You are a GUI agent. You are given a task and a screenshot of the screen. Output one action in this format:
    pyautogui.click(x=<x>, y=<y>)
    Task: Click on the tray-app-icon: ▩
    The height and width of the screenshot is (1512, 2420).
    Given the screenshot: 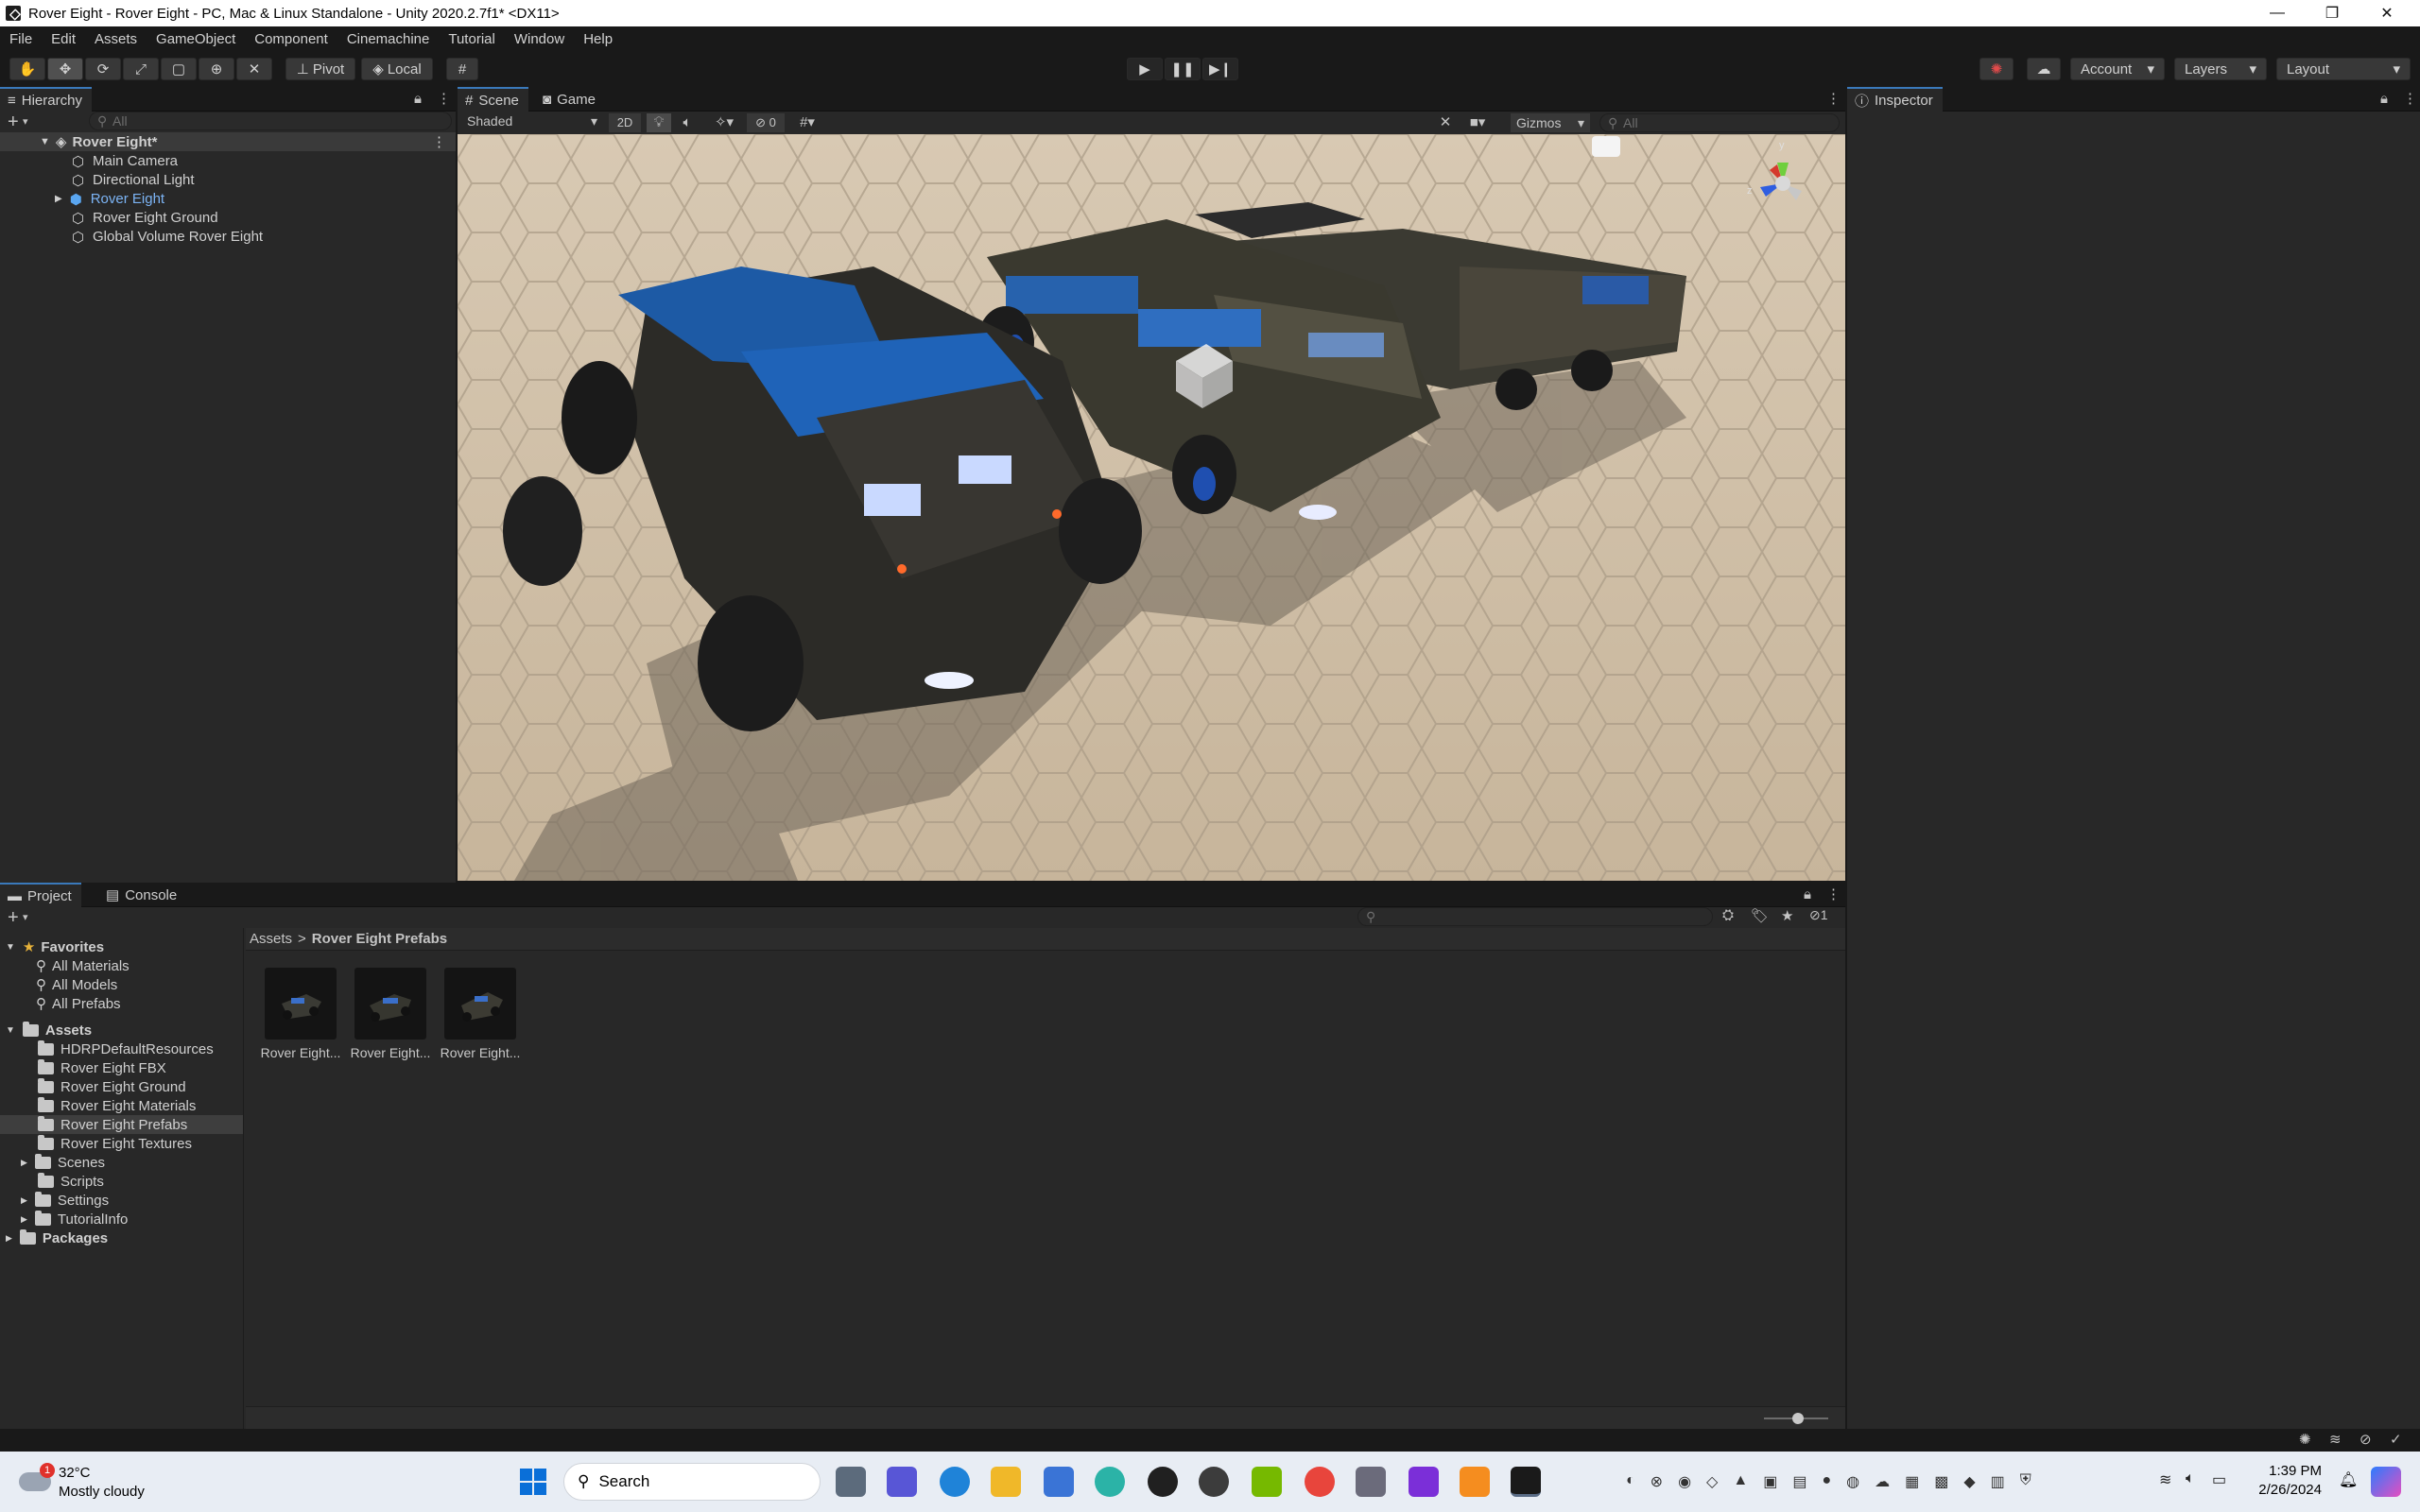 What is the action you would take?
    pyautogui.click(x=1941, y=1481)
    